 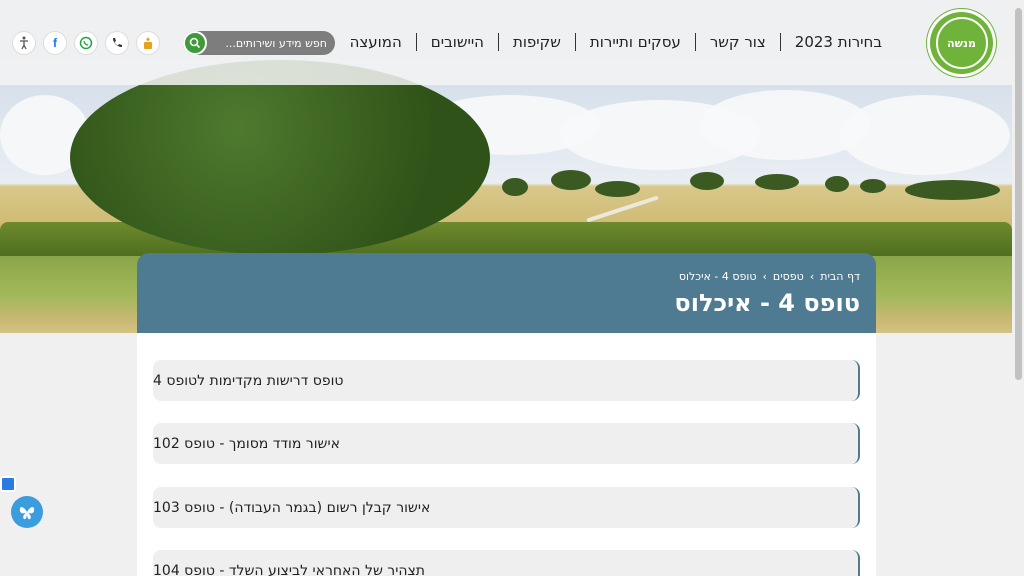 I want to click on logo-text: מנשה, so click(x=961, y=43).